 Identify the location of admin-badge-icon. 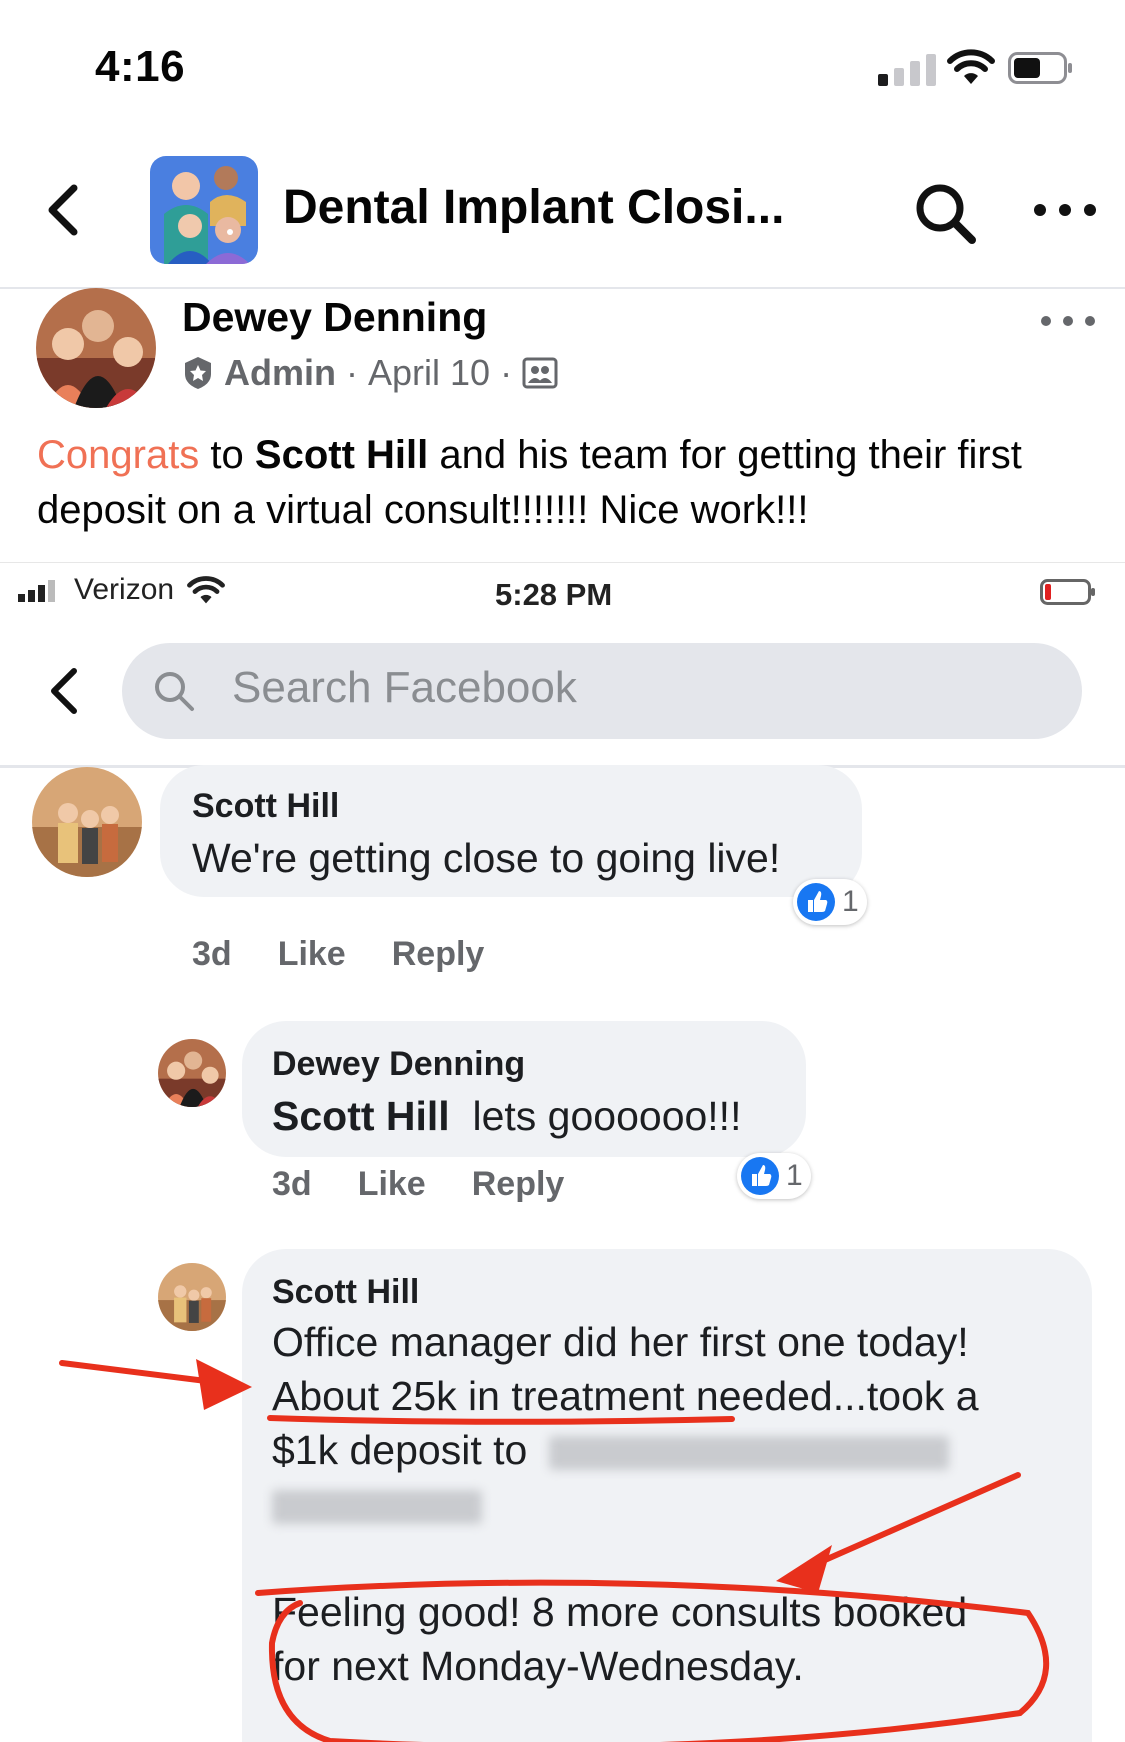
(198, 373).